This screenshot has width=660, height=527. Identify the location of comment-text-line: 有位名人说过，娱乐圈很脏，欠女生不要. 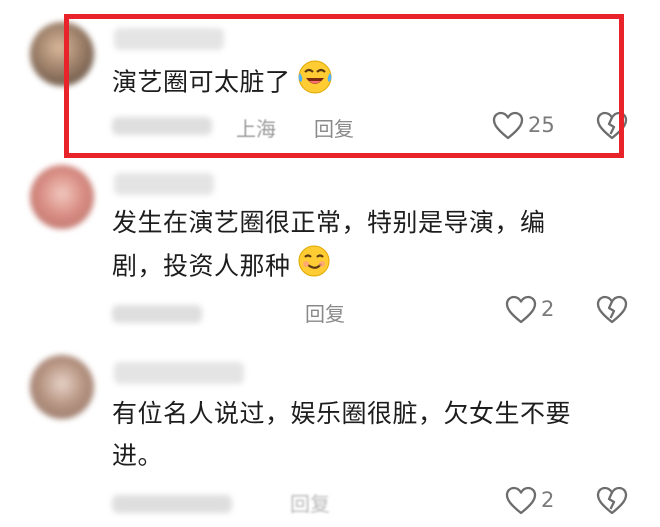
(342, 413).